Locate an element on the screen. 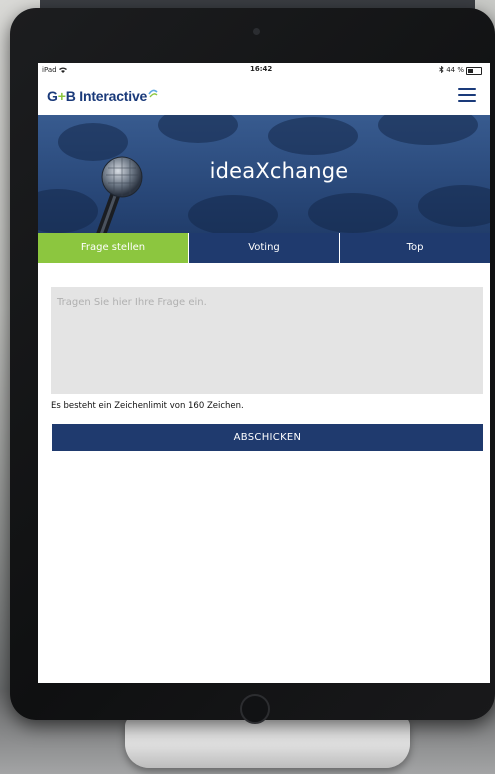 This screenshot has height=774, width=495. banner-title: ideaXchange is located at coordinates (279, 171).